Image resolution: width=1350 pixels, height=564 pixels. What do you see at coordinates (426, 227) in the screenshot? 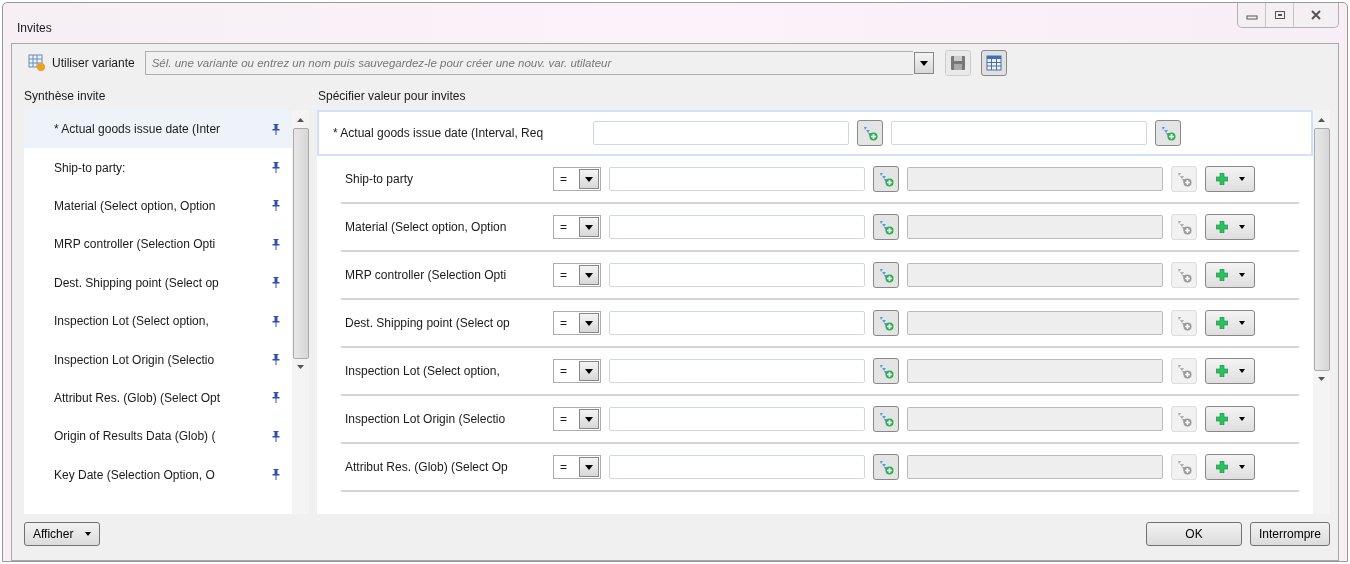
I see `prompt-label: Material (Select option, Option` at bounding box center [426, 227].